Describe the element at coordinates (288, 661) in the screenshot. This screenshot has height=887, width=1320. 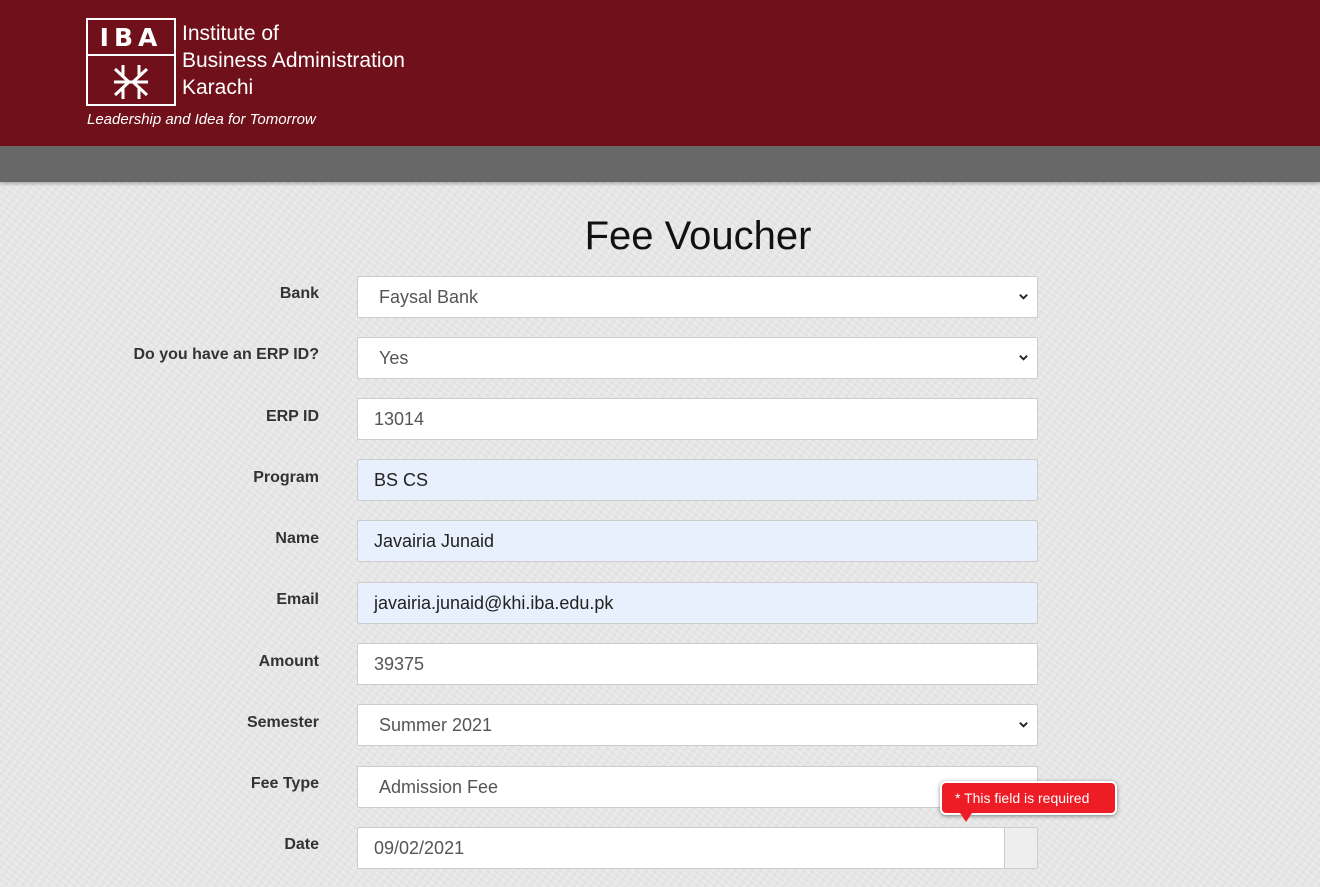
I see `amount-label: Amount` at that location.